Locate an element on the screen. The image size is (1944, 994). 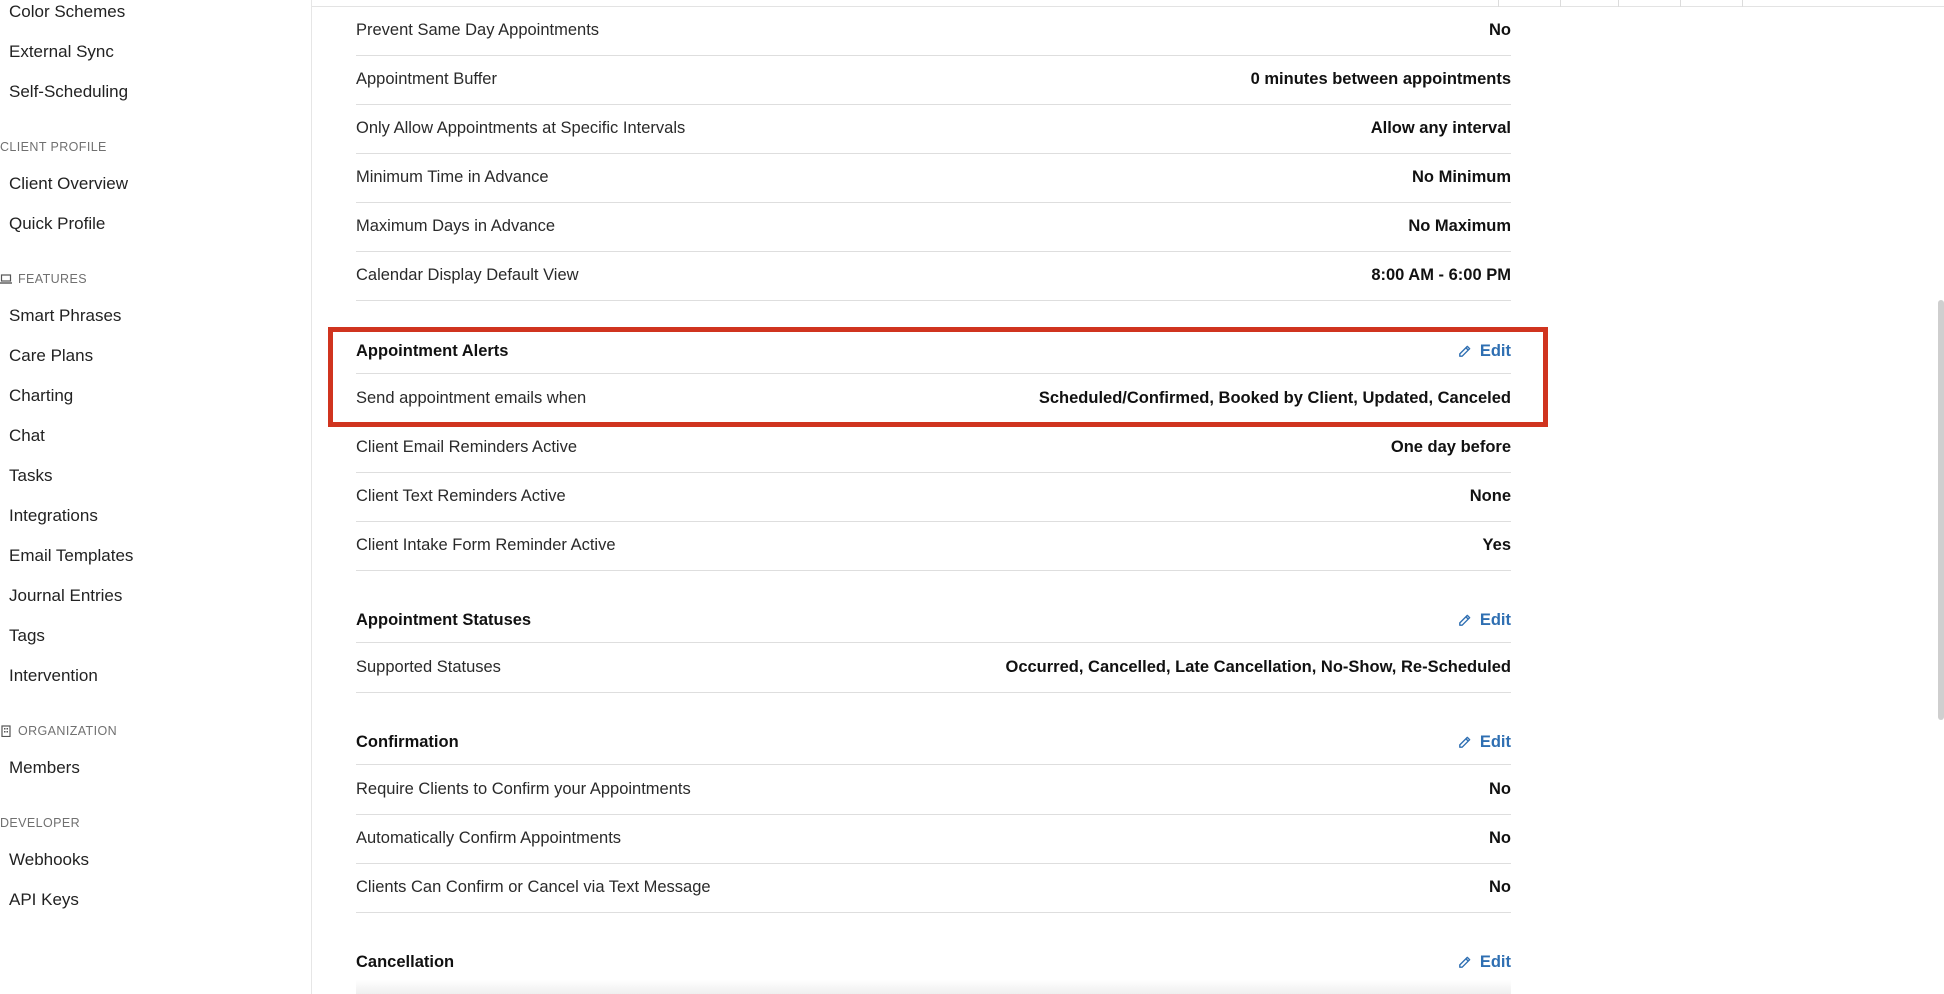
setting-value: One day before is located at coordinates (1450, 447).